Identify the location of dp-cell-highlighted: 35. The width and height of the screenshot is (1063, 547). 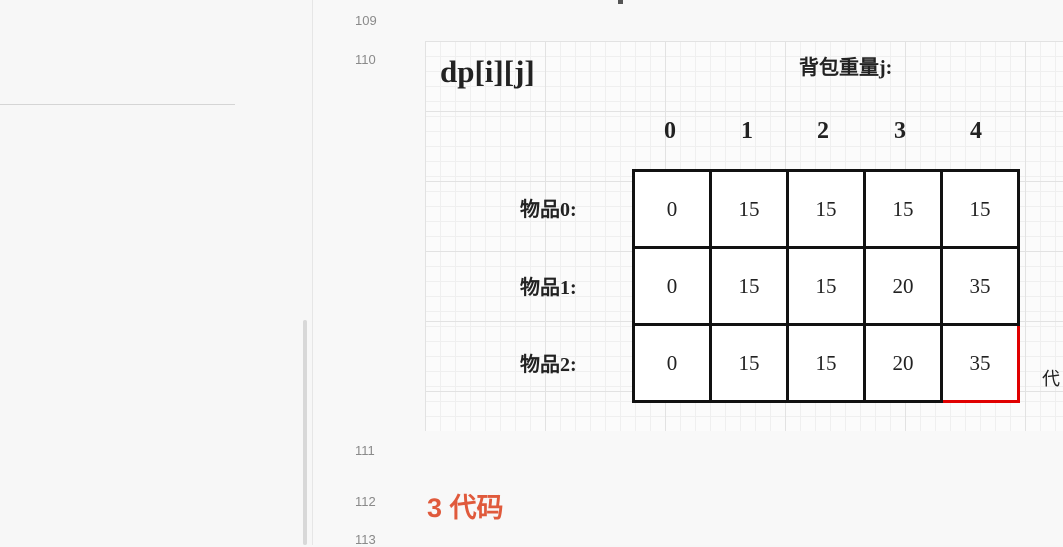
(980, 363).